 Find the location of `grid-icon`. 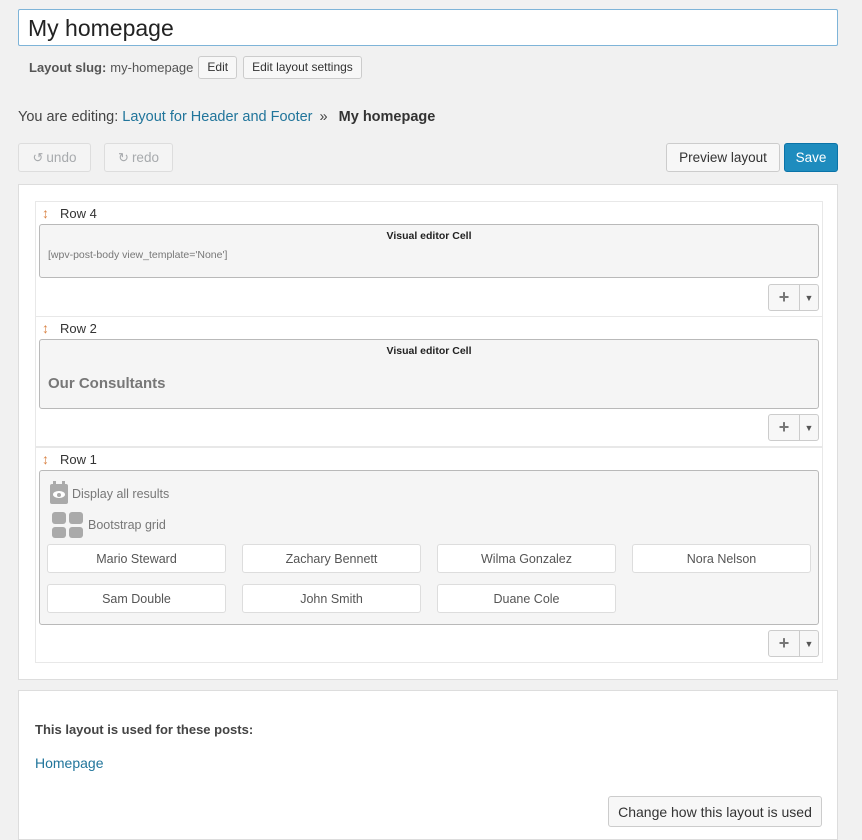

grid-icon is located at coordinates (67, 525).